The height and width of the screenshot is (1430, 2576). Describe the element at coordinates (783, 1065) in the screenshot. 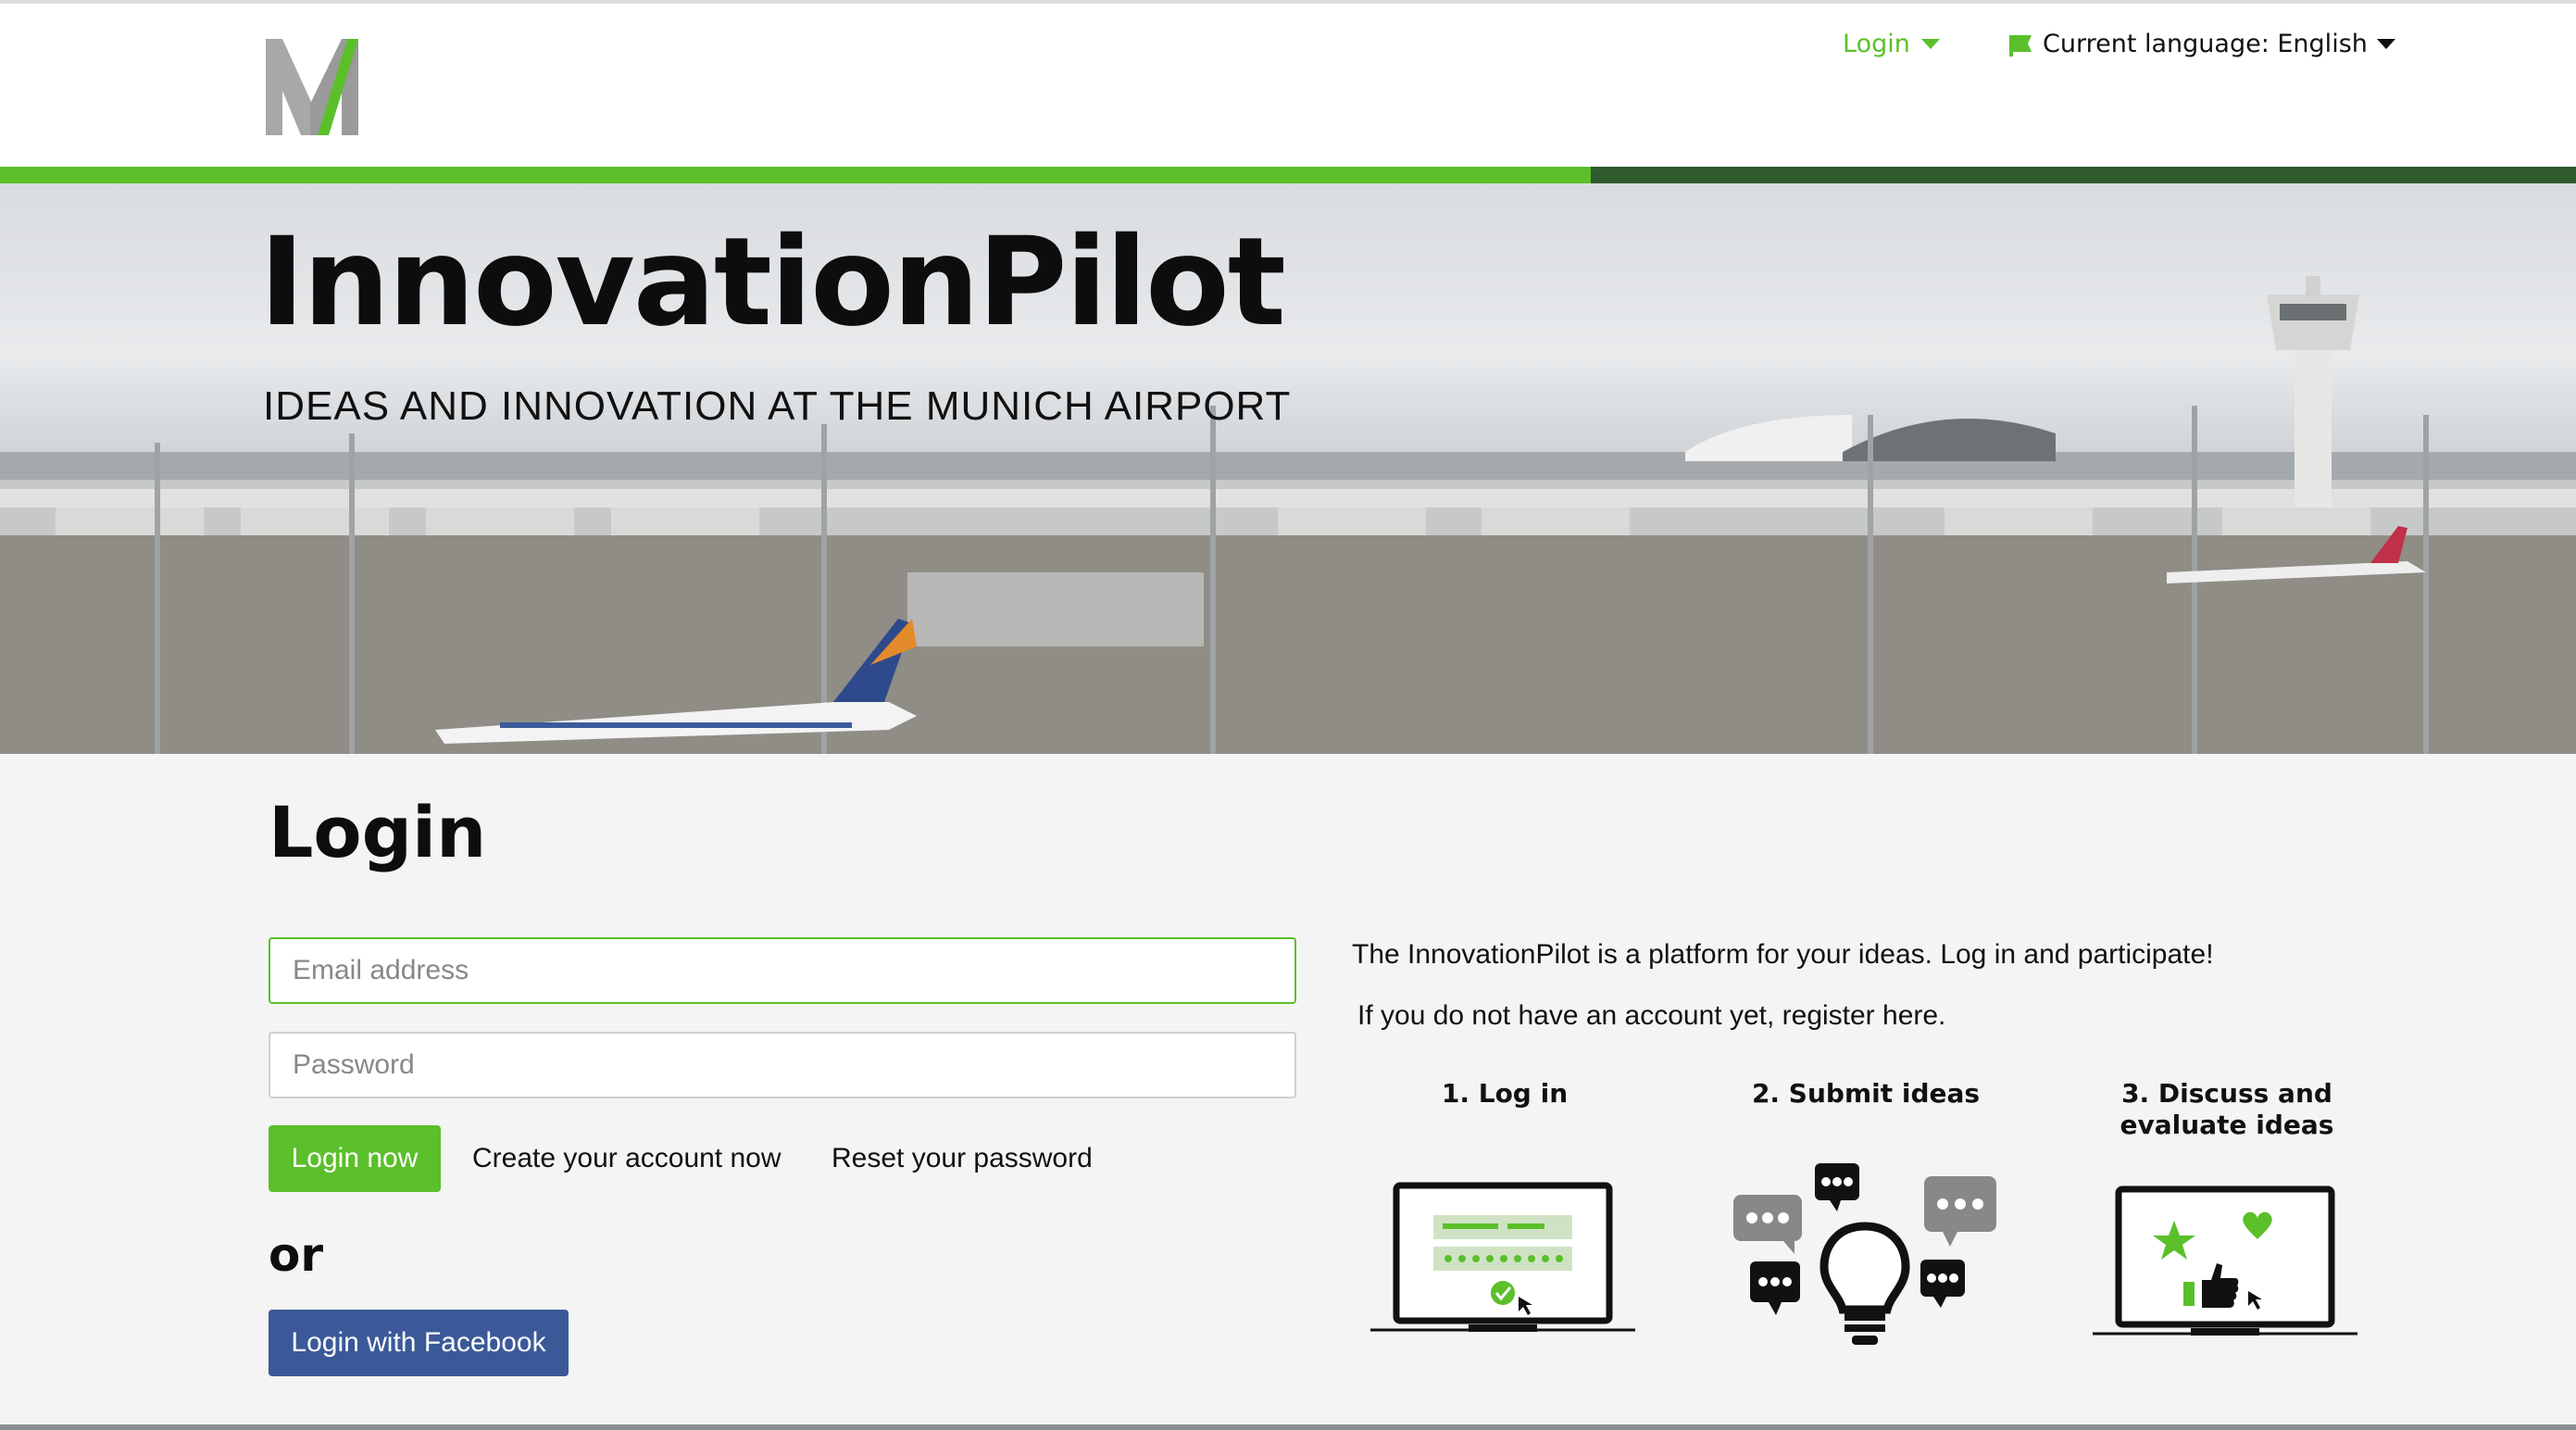

I see `password-field` at that location.